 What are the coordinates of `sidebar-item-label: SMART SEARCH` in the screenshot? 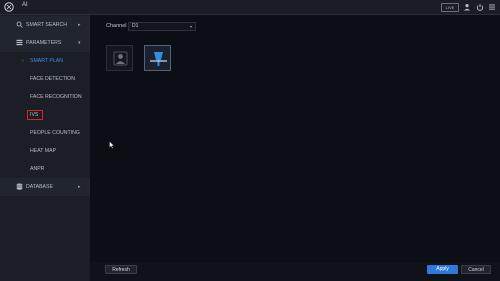 It's located at (47, 25).